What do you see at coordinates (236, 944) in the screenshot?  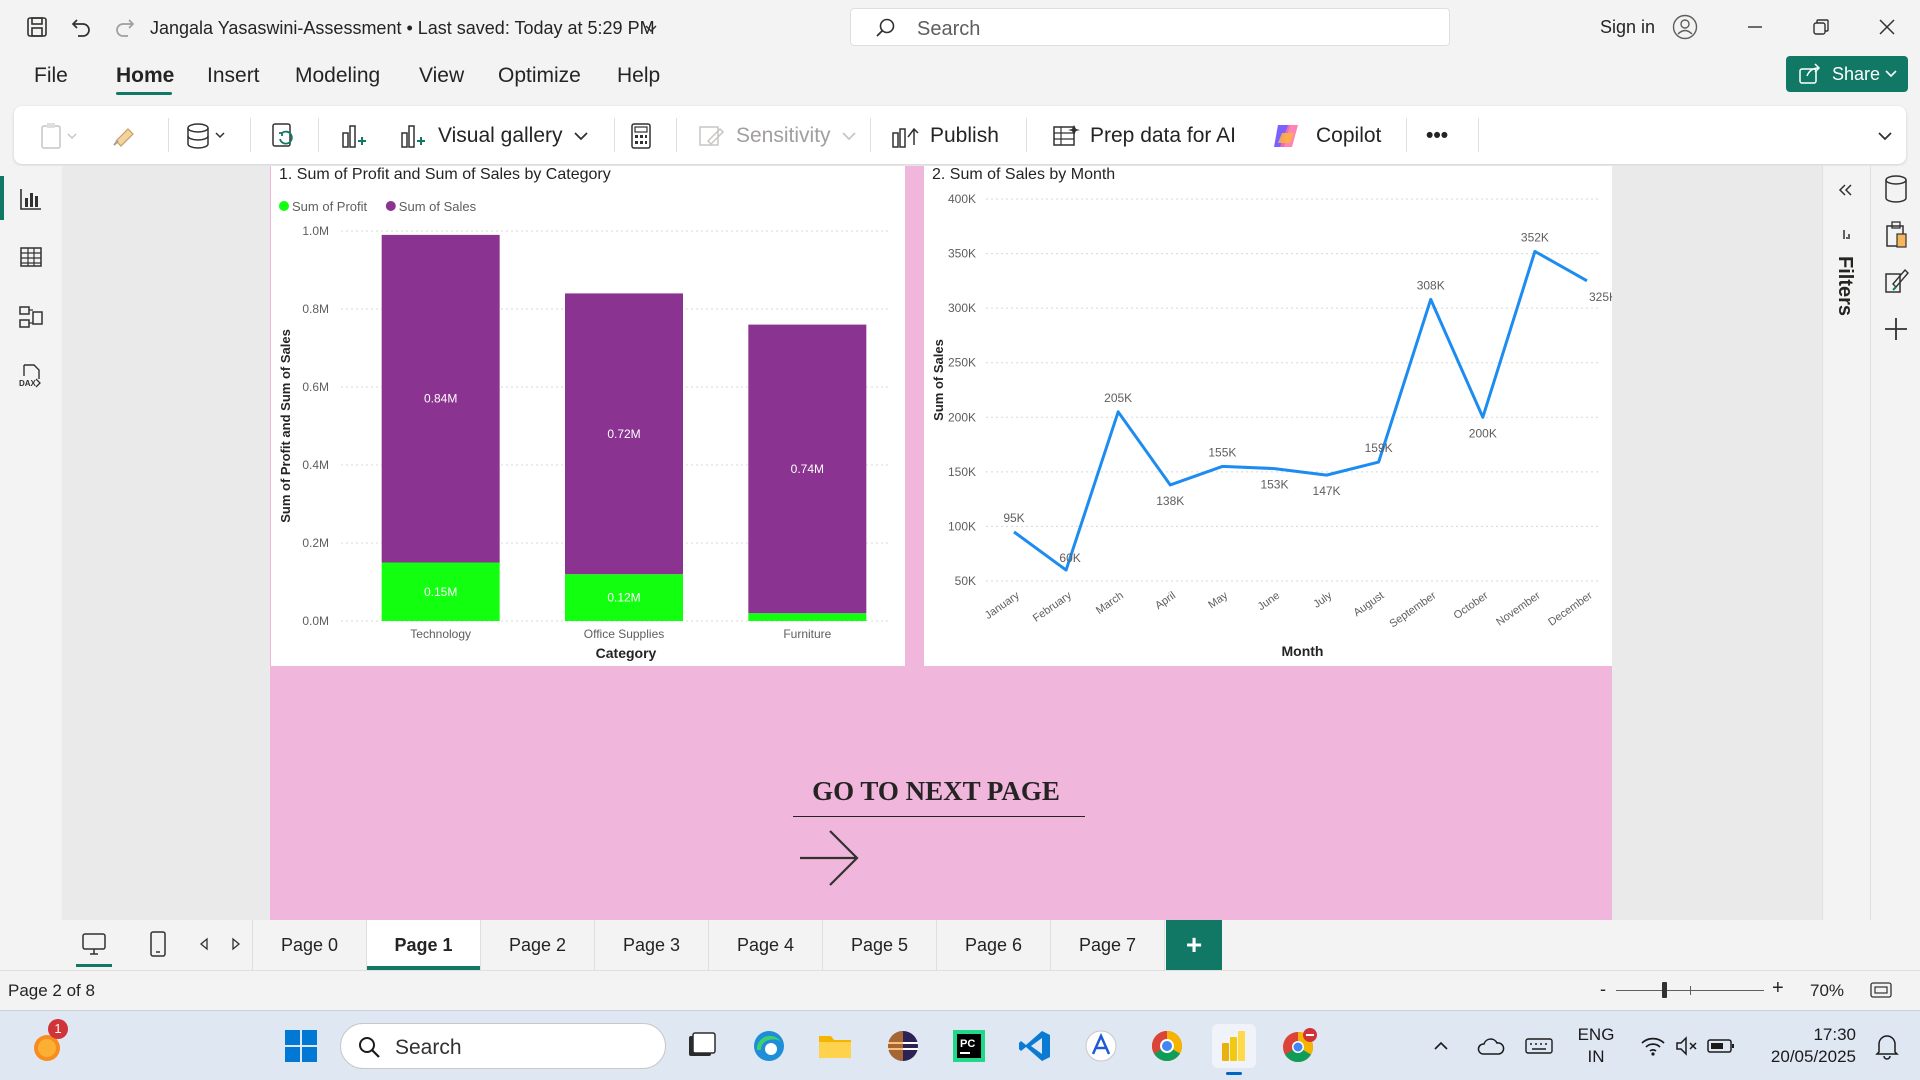 I see `next-page-icon` at bounding box center [236, 944].